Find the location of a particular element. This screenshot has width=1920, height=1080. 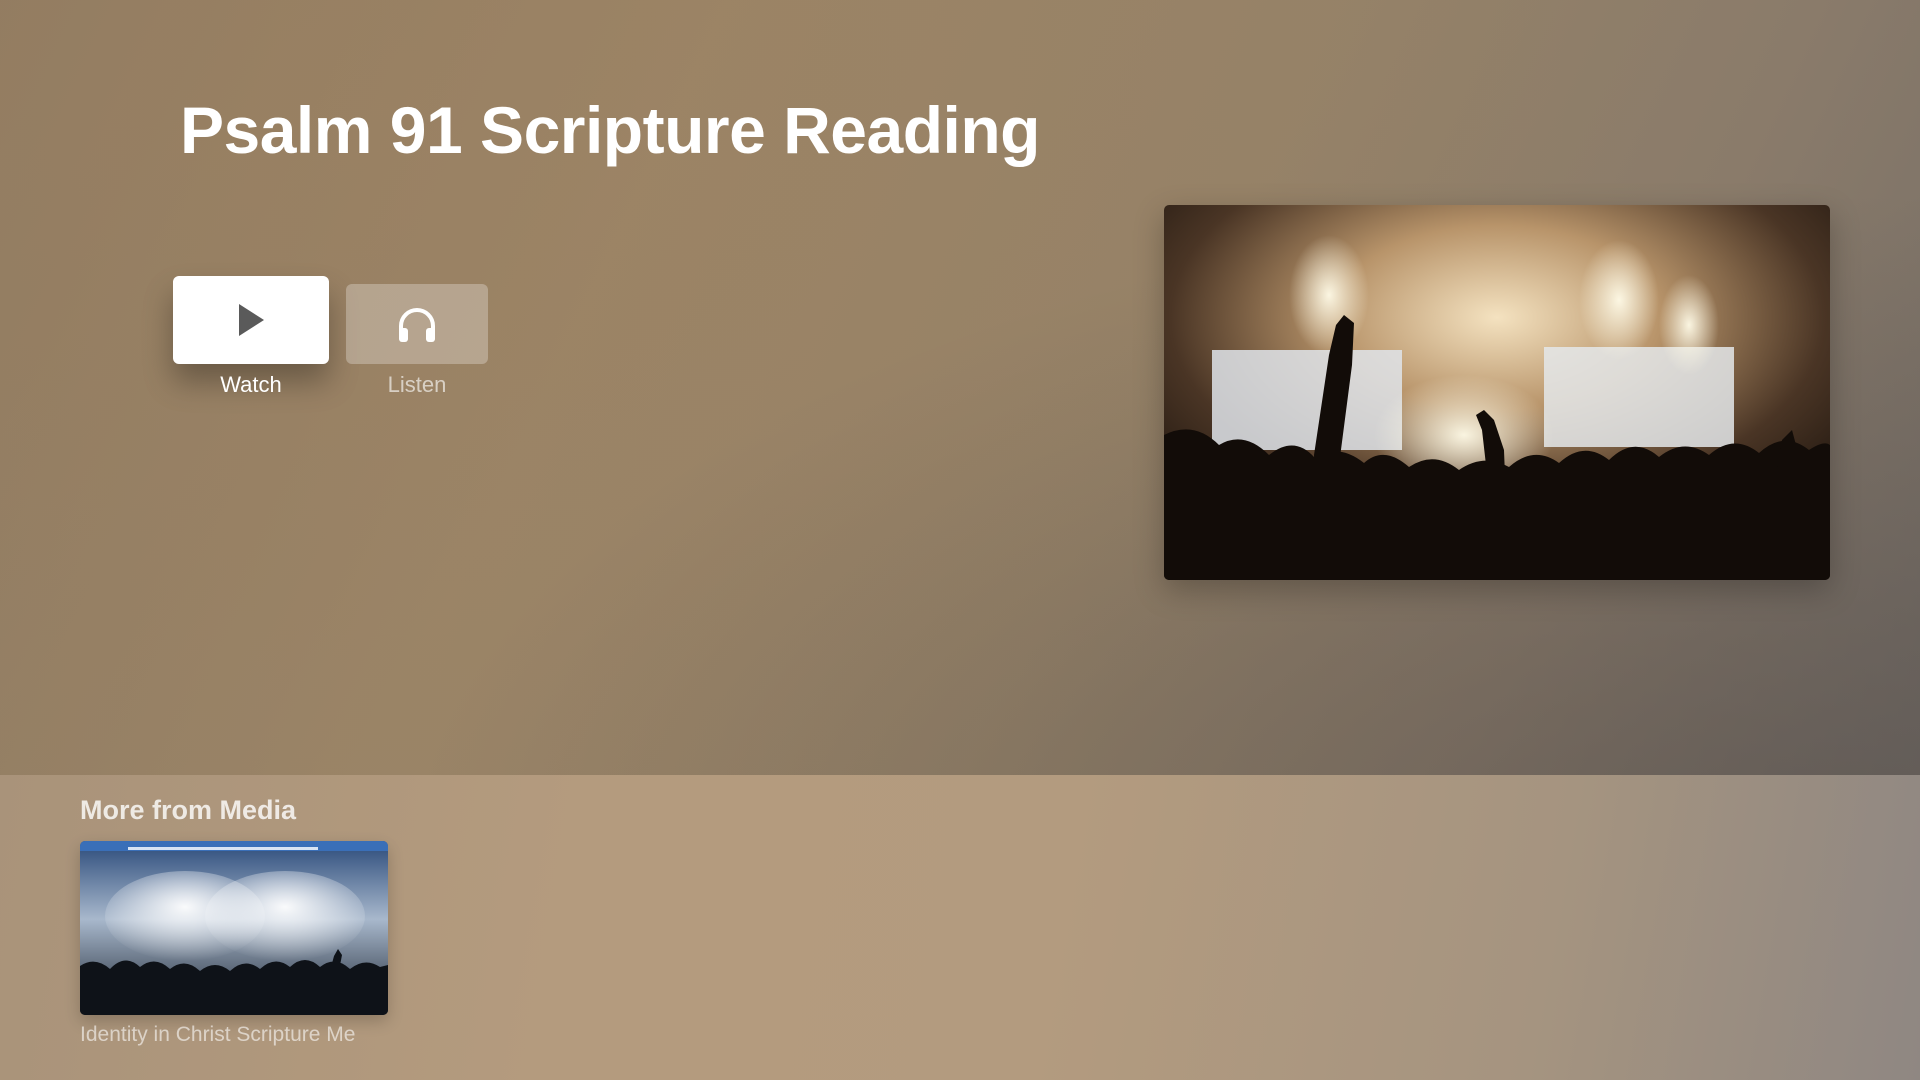

shelf-item-caption: Identity in Christ Scripture Me is located at coordinates (218, 1034).